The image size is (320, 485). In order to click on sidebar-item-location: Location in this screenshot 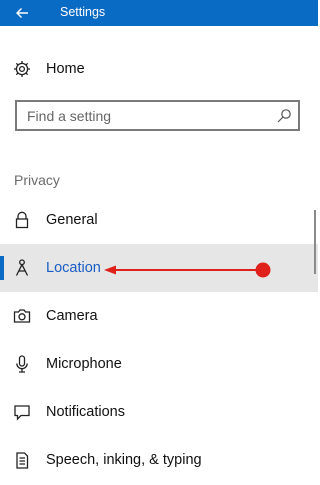, I will do `click(159, 268)`.